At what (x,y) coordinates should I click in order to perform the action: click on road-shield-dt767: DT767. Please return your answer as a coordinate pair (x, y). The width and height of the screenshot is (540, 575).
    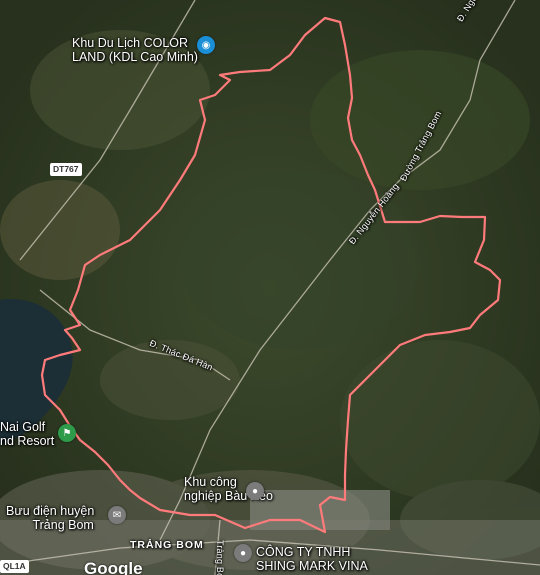
    Looking at the image, I should click on (66, 169).